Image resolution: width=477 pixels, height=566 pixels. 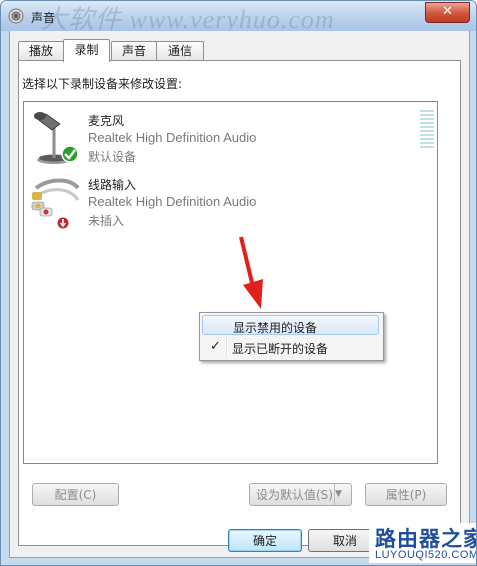 What do you see at coordinates (427, 130) in the screenshot?
I see `level-meter` at bounding box center [427, 130].